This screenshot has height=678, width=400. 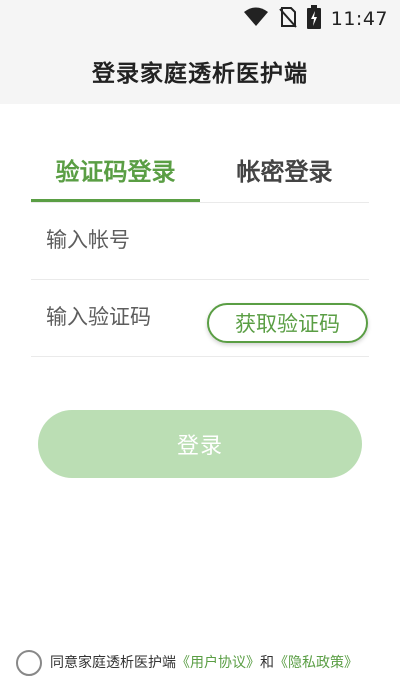 I want to click on privacy-policy-link: 《隐私政策》, so click(x=316, y=663).